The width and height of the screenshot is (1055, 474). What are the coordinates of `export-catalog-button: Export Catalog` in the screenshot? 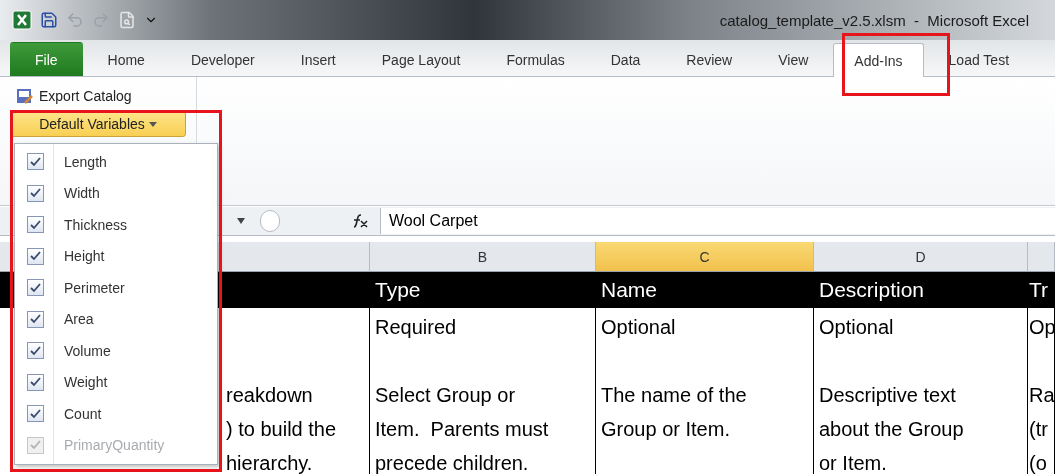 It's located at (74, 96).